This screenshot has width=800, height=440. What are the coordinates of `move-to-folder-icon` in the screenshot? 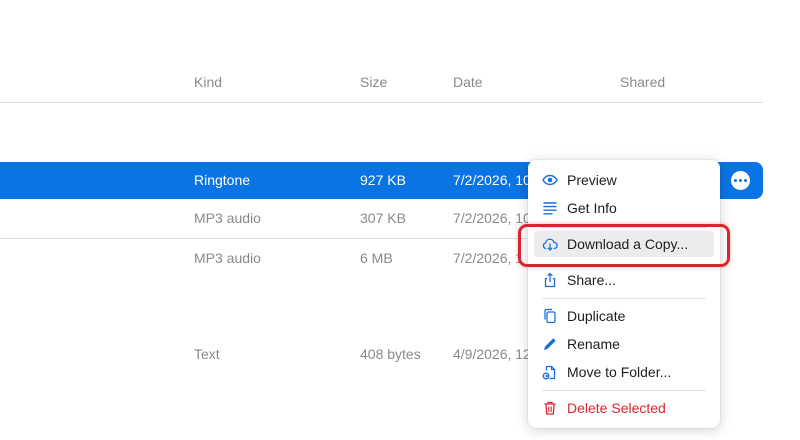 It's located at (550, 372).